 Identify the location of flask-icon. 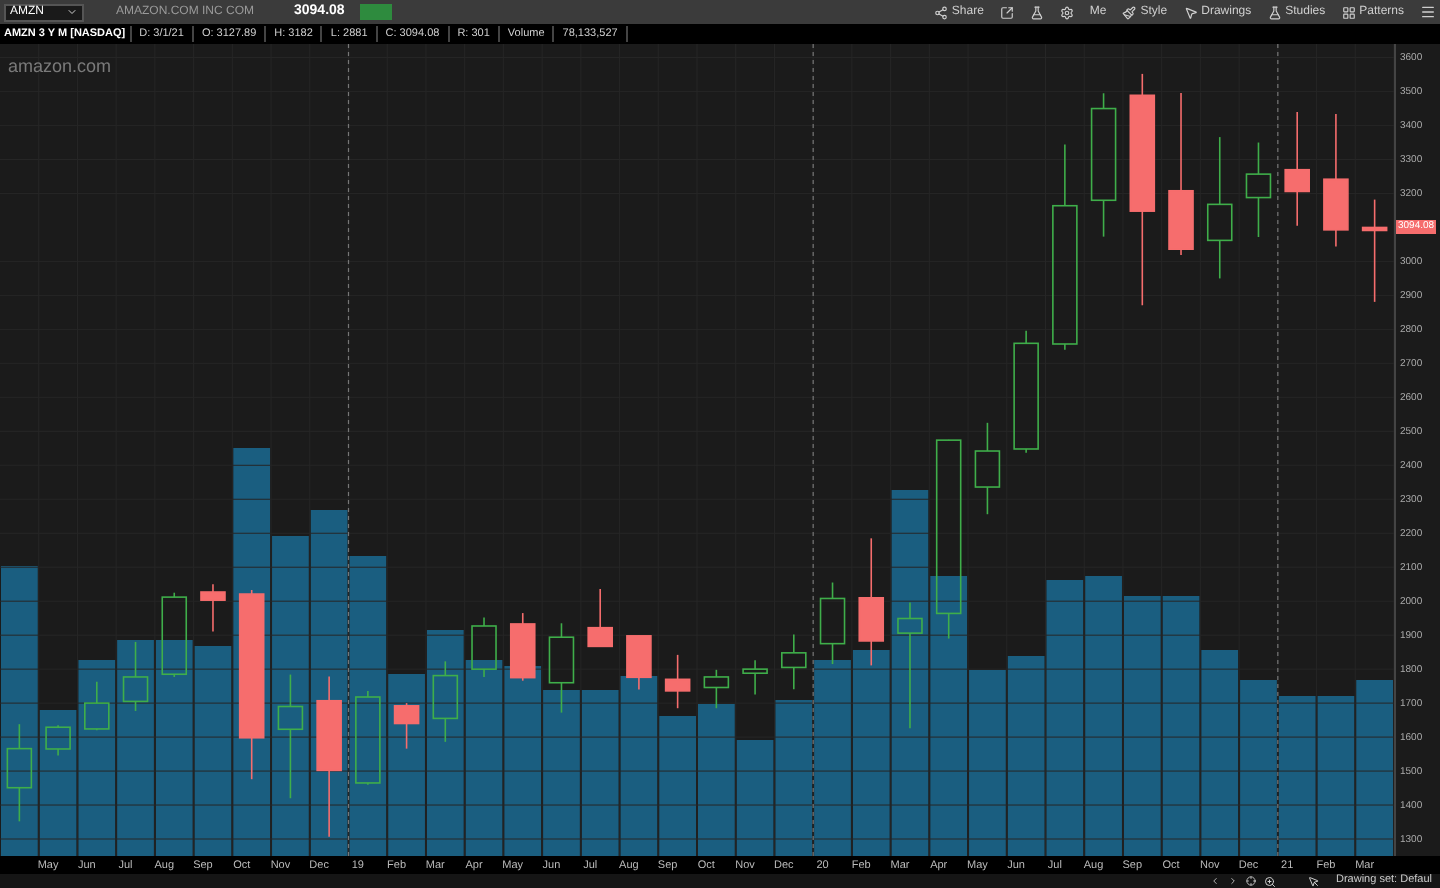
(1036, 12).